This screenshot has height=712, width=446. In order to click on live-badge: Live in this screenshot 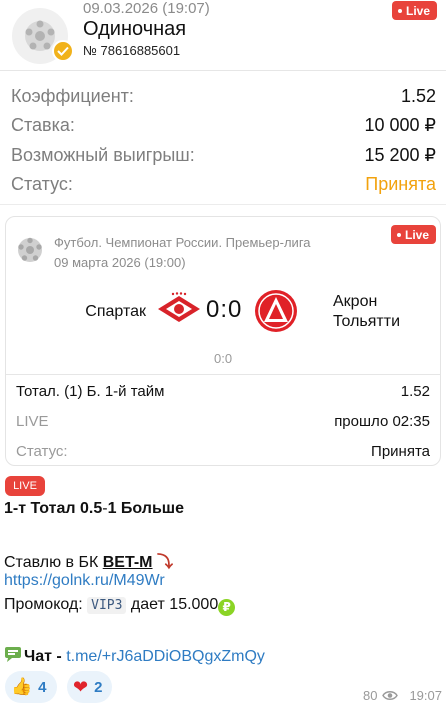, I will do `click(415, 10)`.